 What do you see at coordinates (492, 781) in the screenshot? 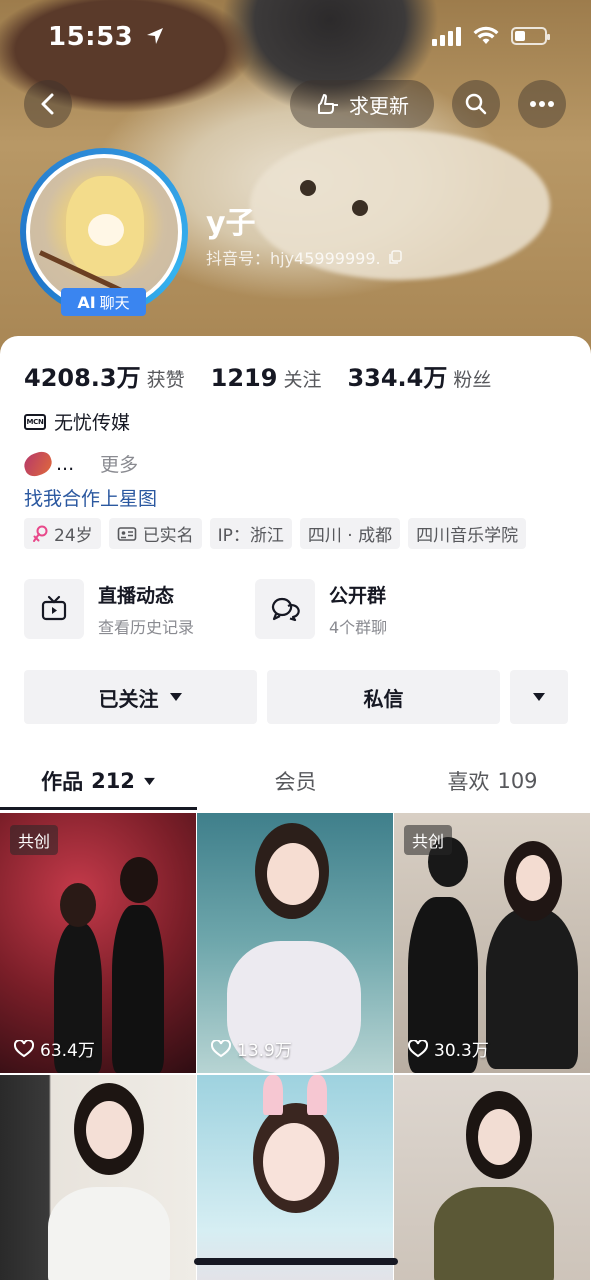
I see `tab-likes: 喜欢 109` at bounding box center [492, 781].